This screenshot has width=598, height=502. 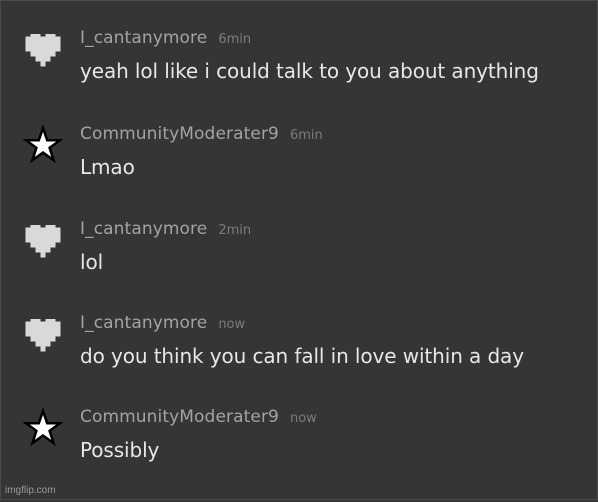 I want to click on message-header: I_cantanymore 6min, so click(x=165, y=39).